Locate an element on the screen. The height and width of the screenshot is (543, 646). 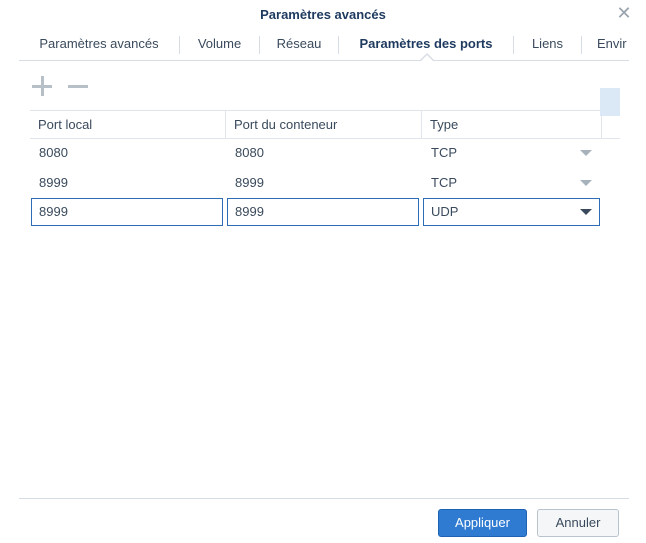
close-icon: ✕ is located at coordinates (624, 13).